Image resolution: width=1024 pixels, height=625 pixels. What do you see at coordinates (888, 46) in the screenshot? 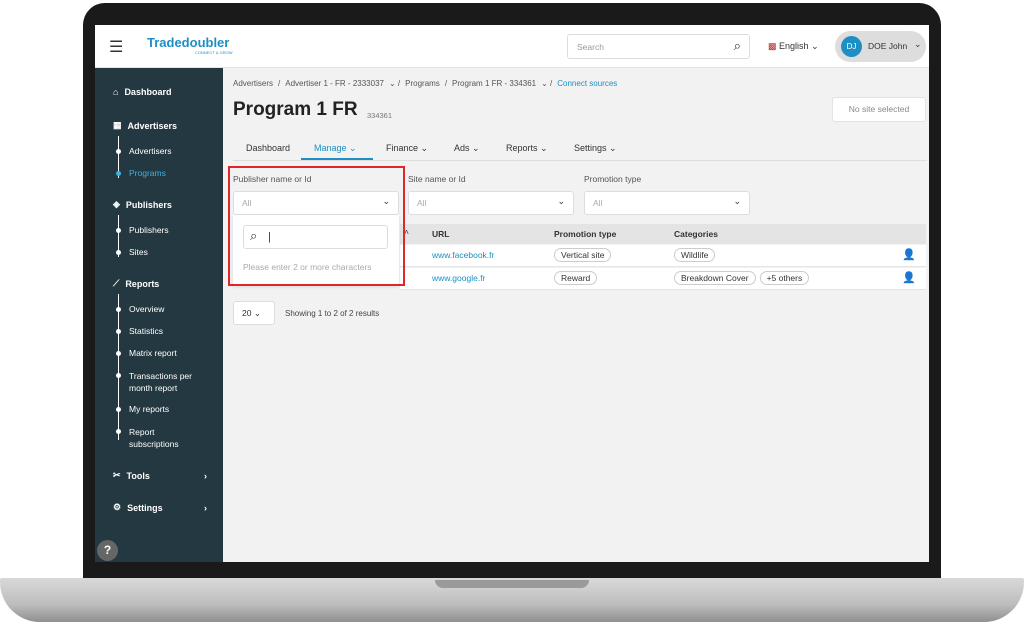
I see `user-name: DOE John` at bounding box center [888, 46].